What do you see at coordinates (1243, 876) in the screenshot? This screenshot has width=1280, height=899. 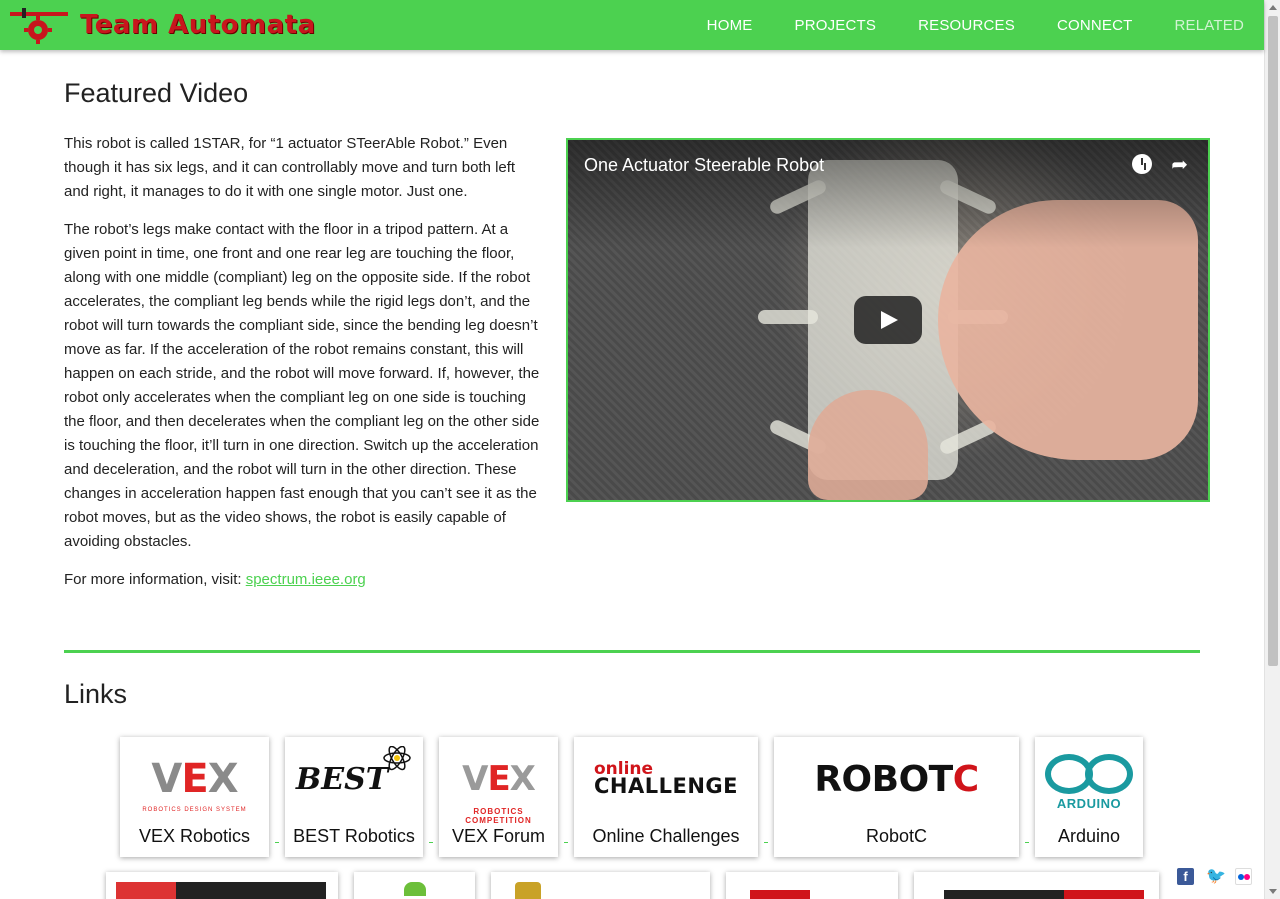 I see `flickr-icon` at bounding box center [1243, 876].